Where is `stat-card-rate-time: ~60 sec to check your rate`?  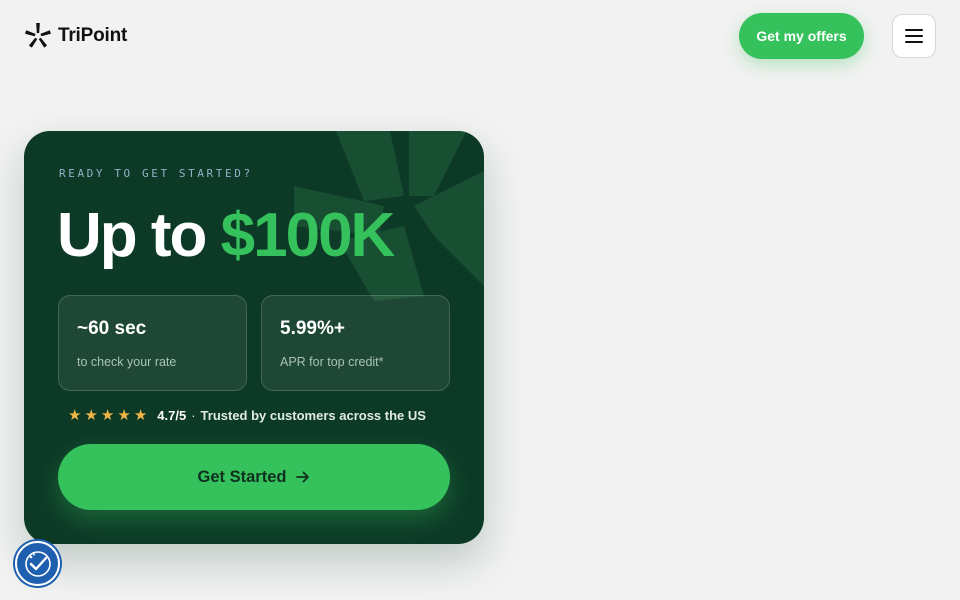 stat-card-rate-time: ~60 sec to check your rate is located at coordinates (152, 343).